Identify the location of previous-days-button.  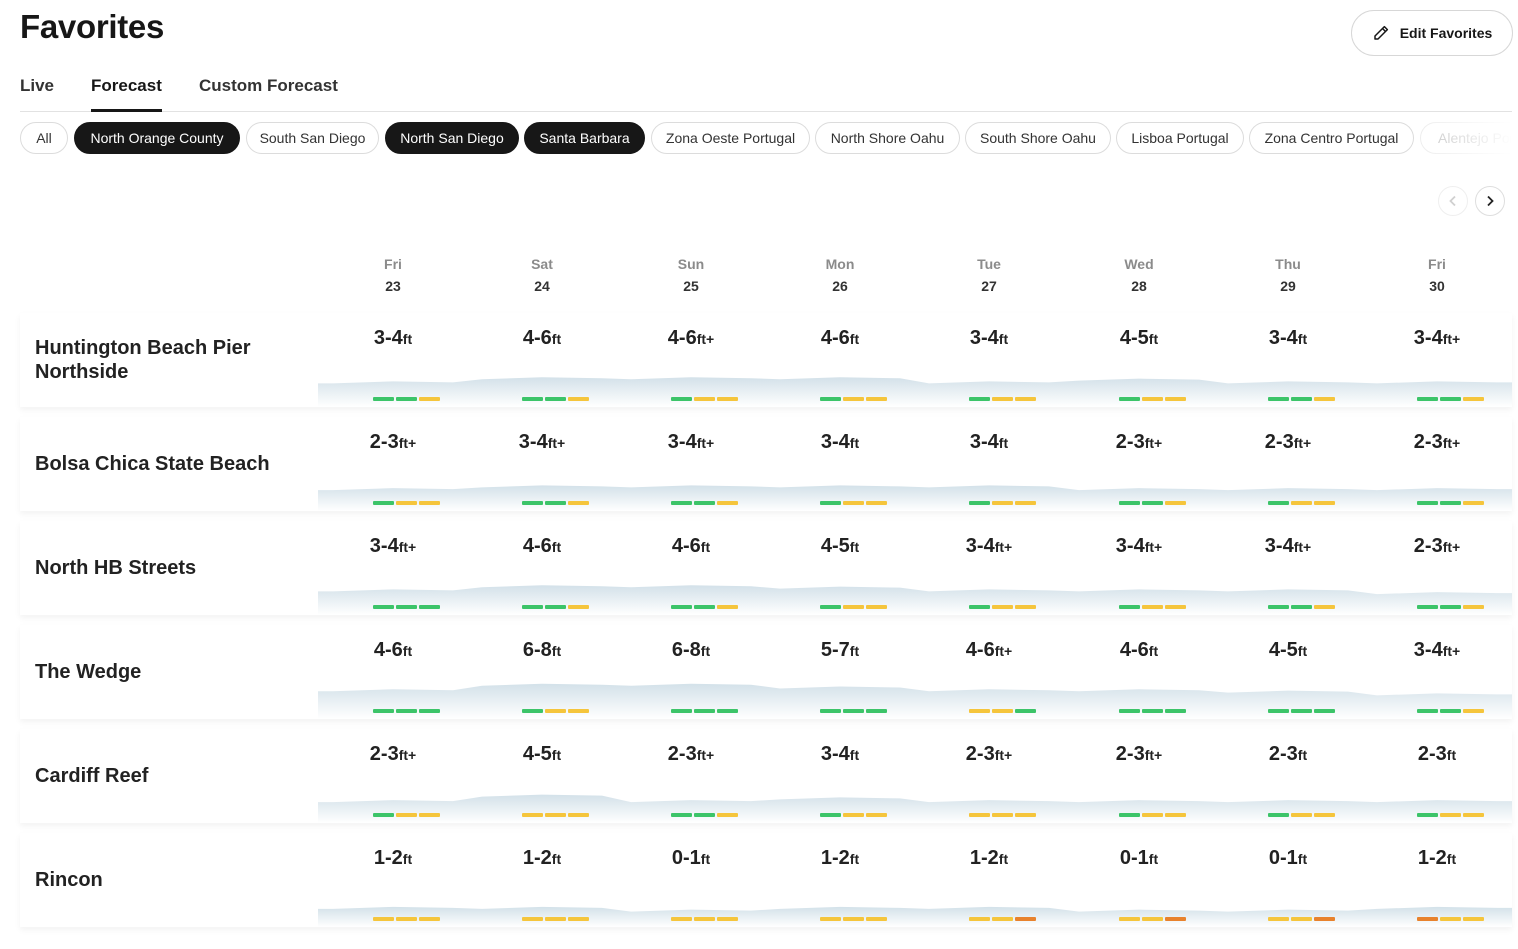
(1453, 201).